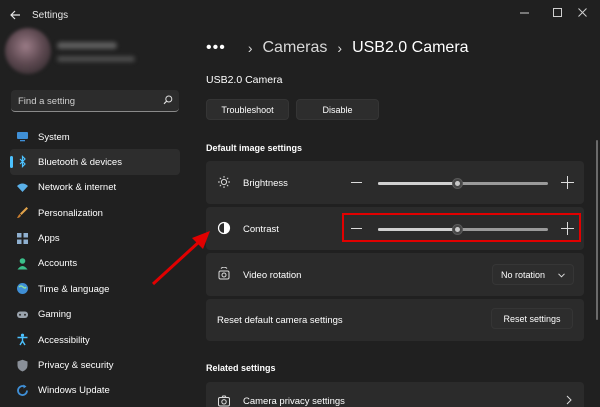 The height and width of the screenshot is (407, 600). Describe the element at coordinates (22, 390) in the screenshot. I see `update-icon` at that location.